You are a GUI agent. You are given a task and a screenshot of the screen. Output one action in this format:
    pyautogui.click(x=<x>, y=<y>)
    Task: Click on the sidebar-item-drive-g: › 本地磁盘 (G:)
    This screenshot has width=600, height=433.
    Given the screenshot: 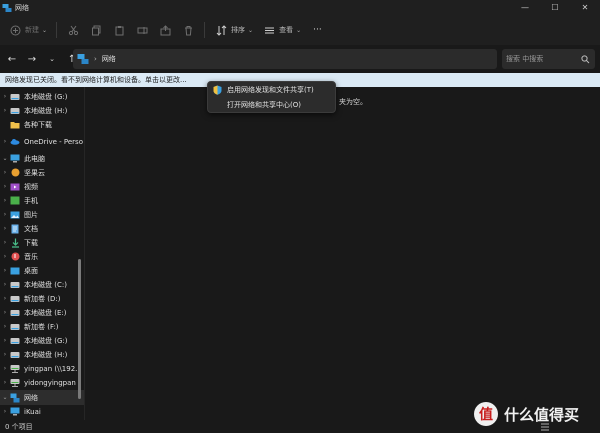 What is the action you would take?
    pyautogui.click(x=42, y=96)
    